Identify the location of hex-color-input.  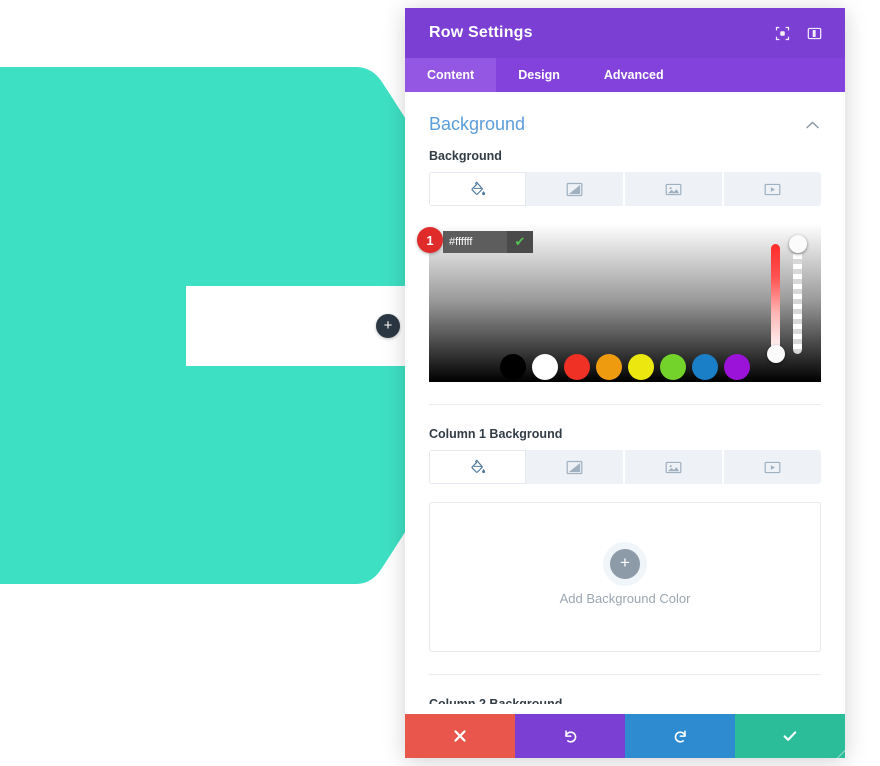
(475, 242).